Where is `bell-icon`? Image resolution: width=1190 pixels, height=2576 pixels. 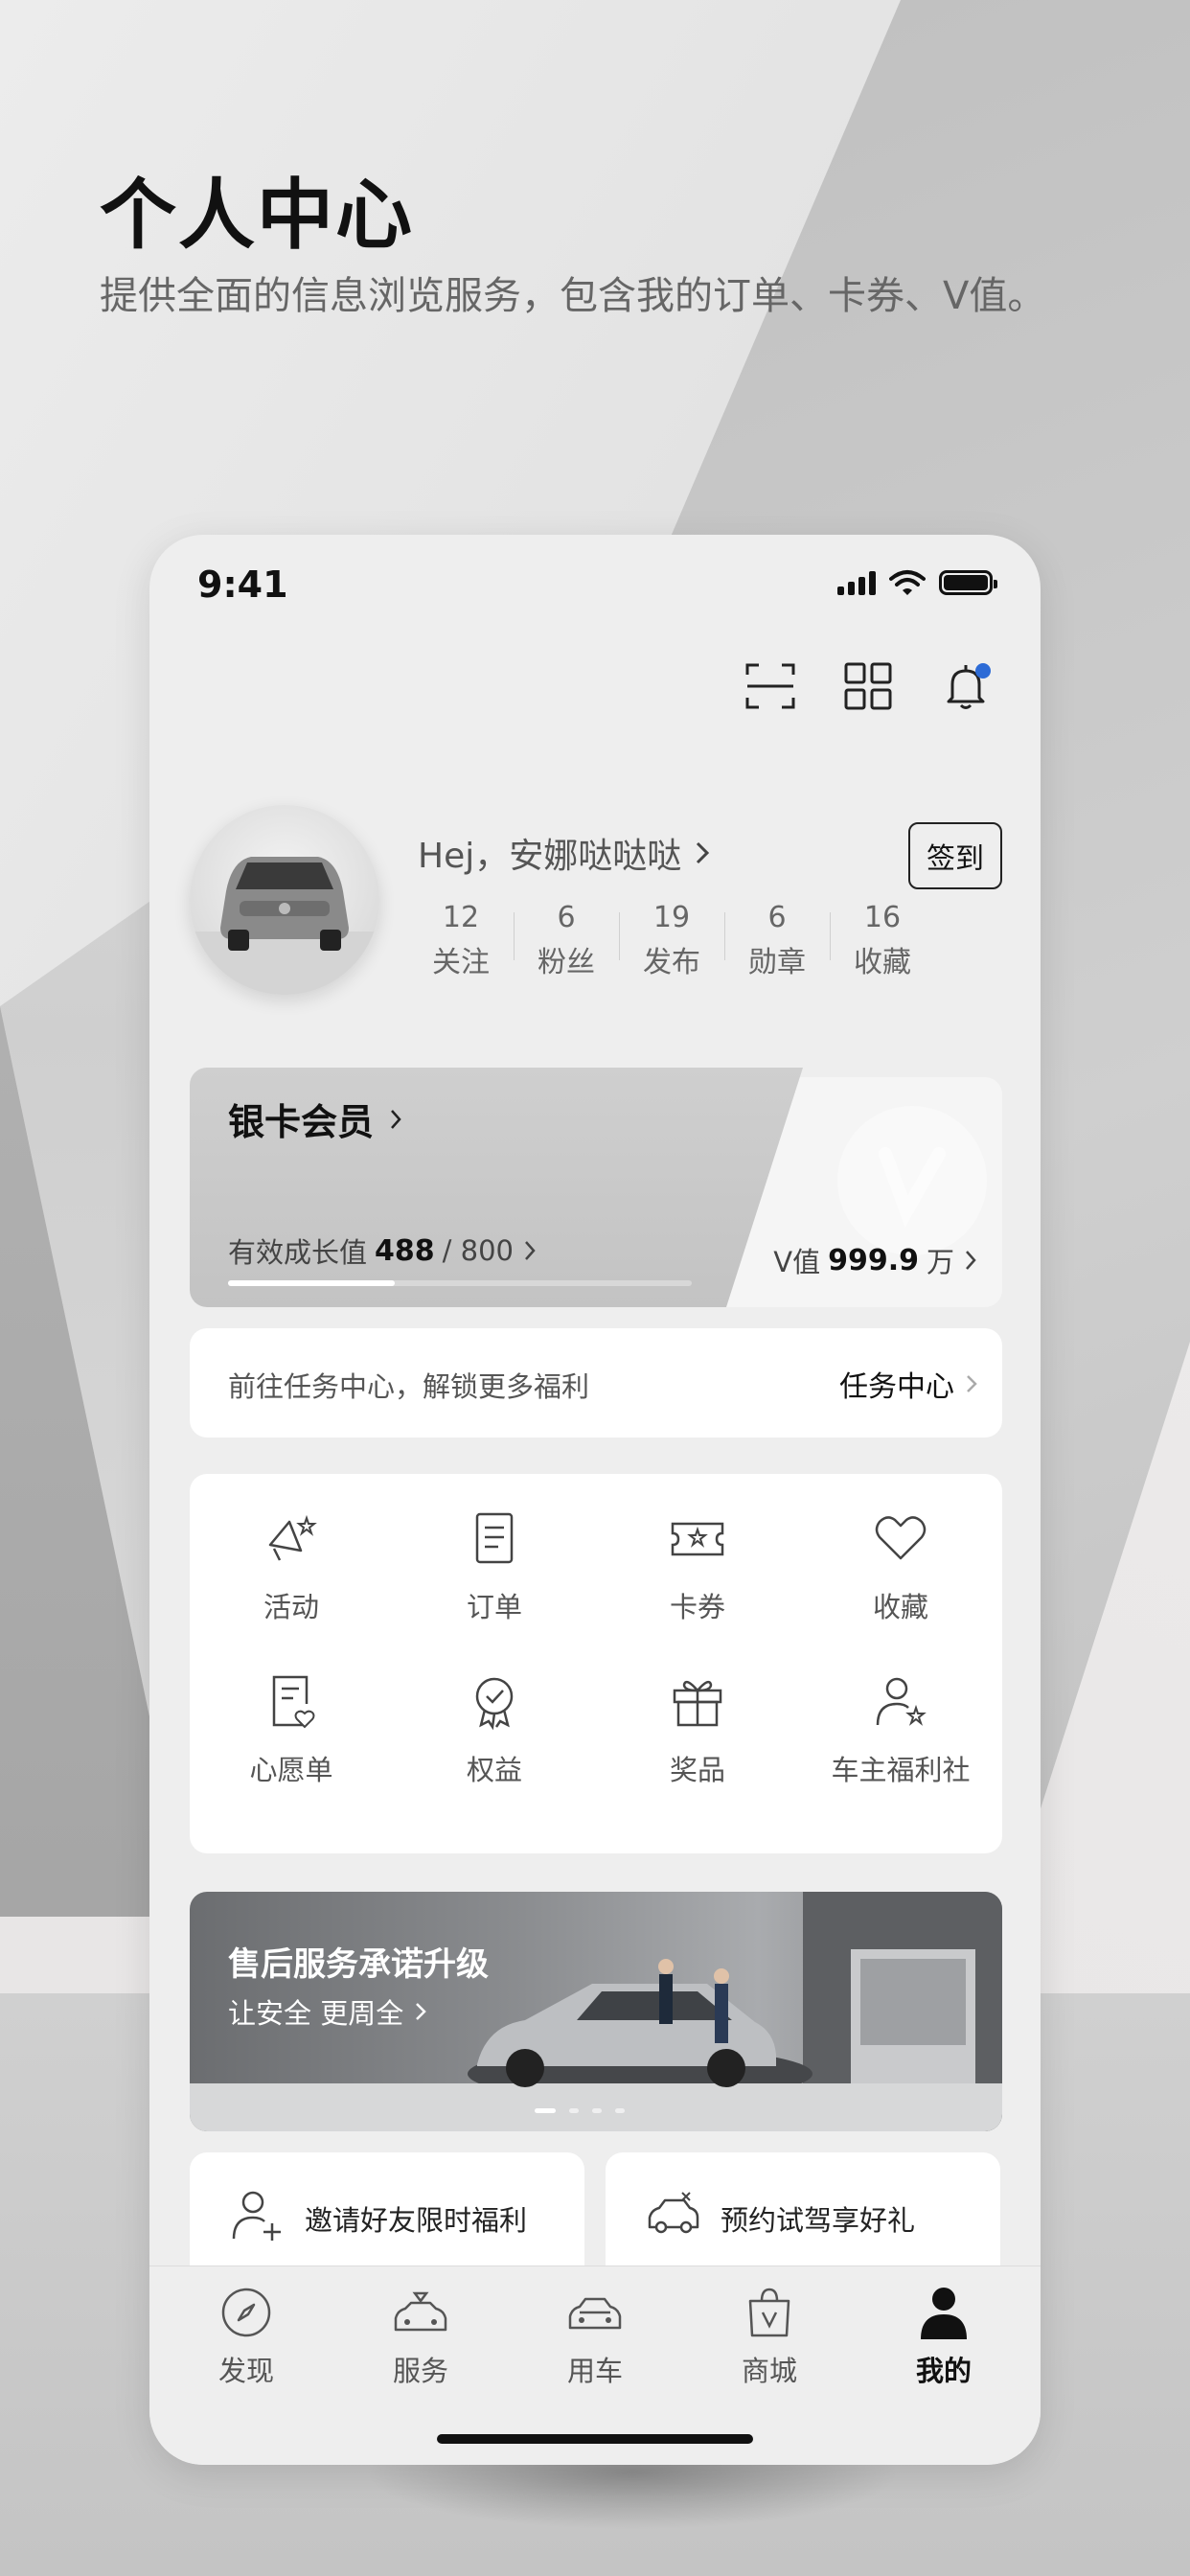 bell-icon is located at coordinates (966, 686).